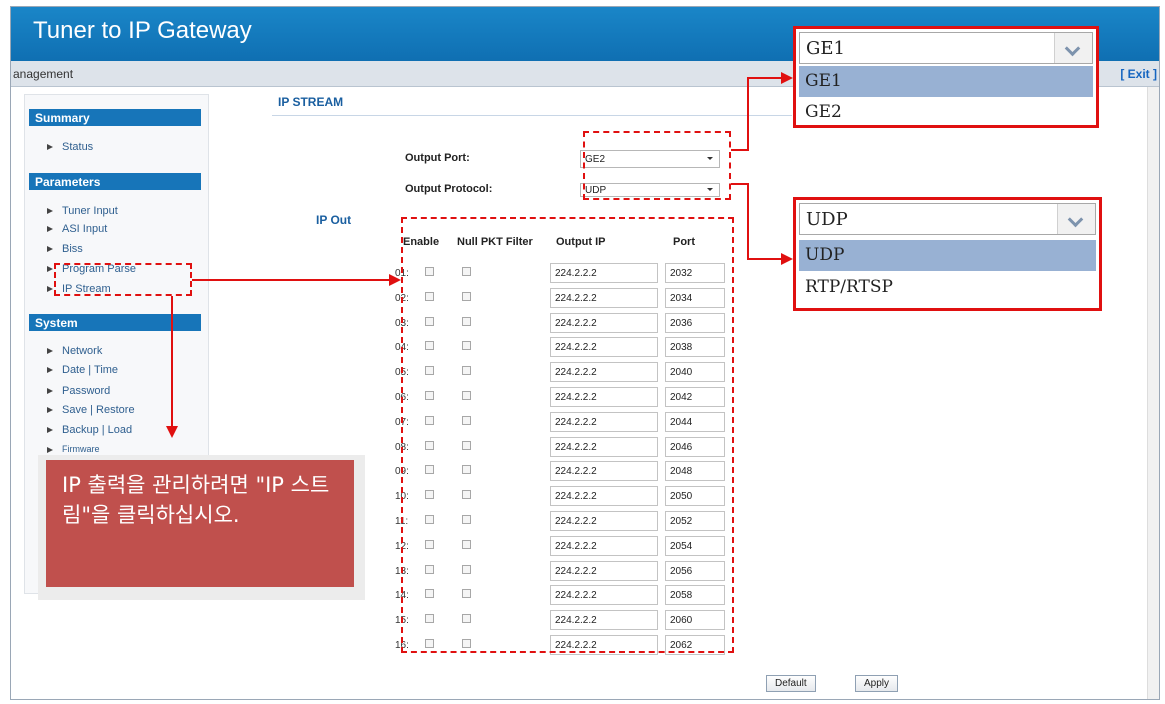  I want to click on sidebar-item-label: Network, so click(82, 351).